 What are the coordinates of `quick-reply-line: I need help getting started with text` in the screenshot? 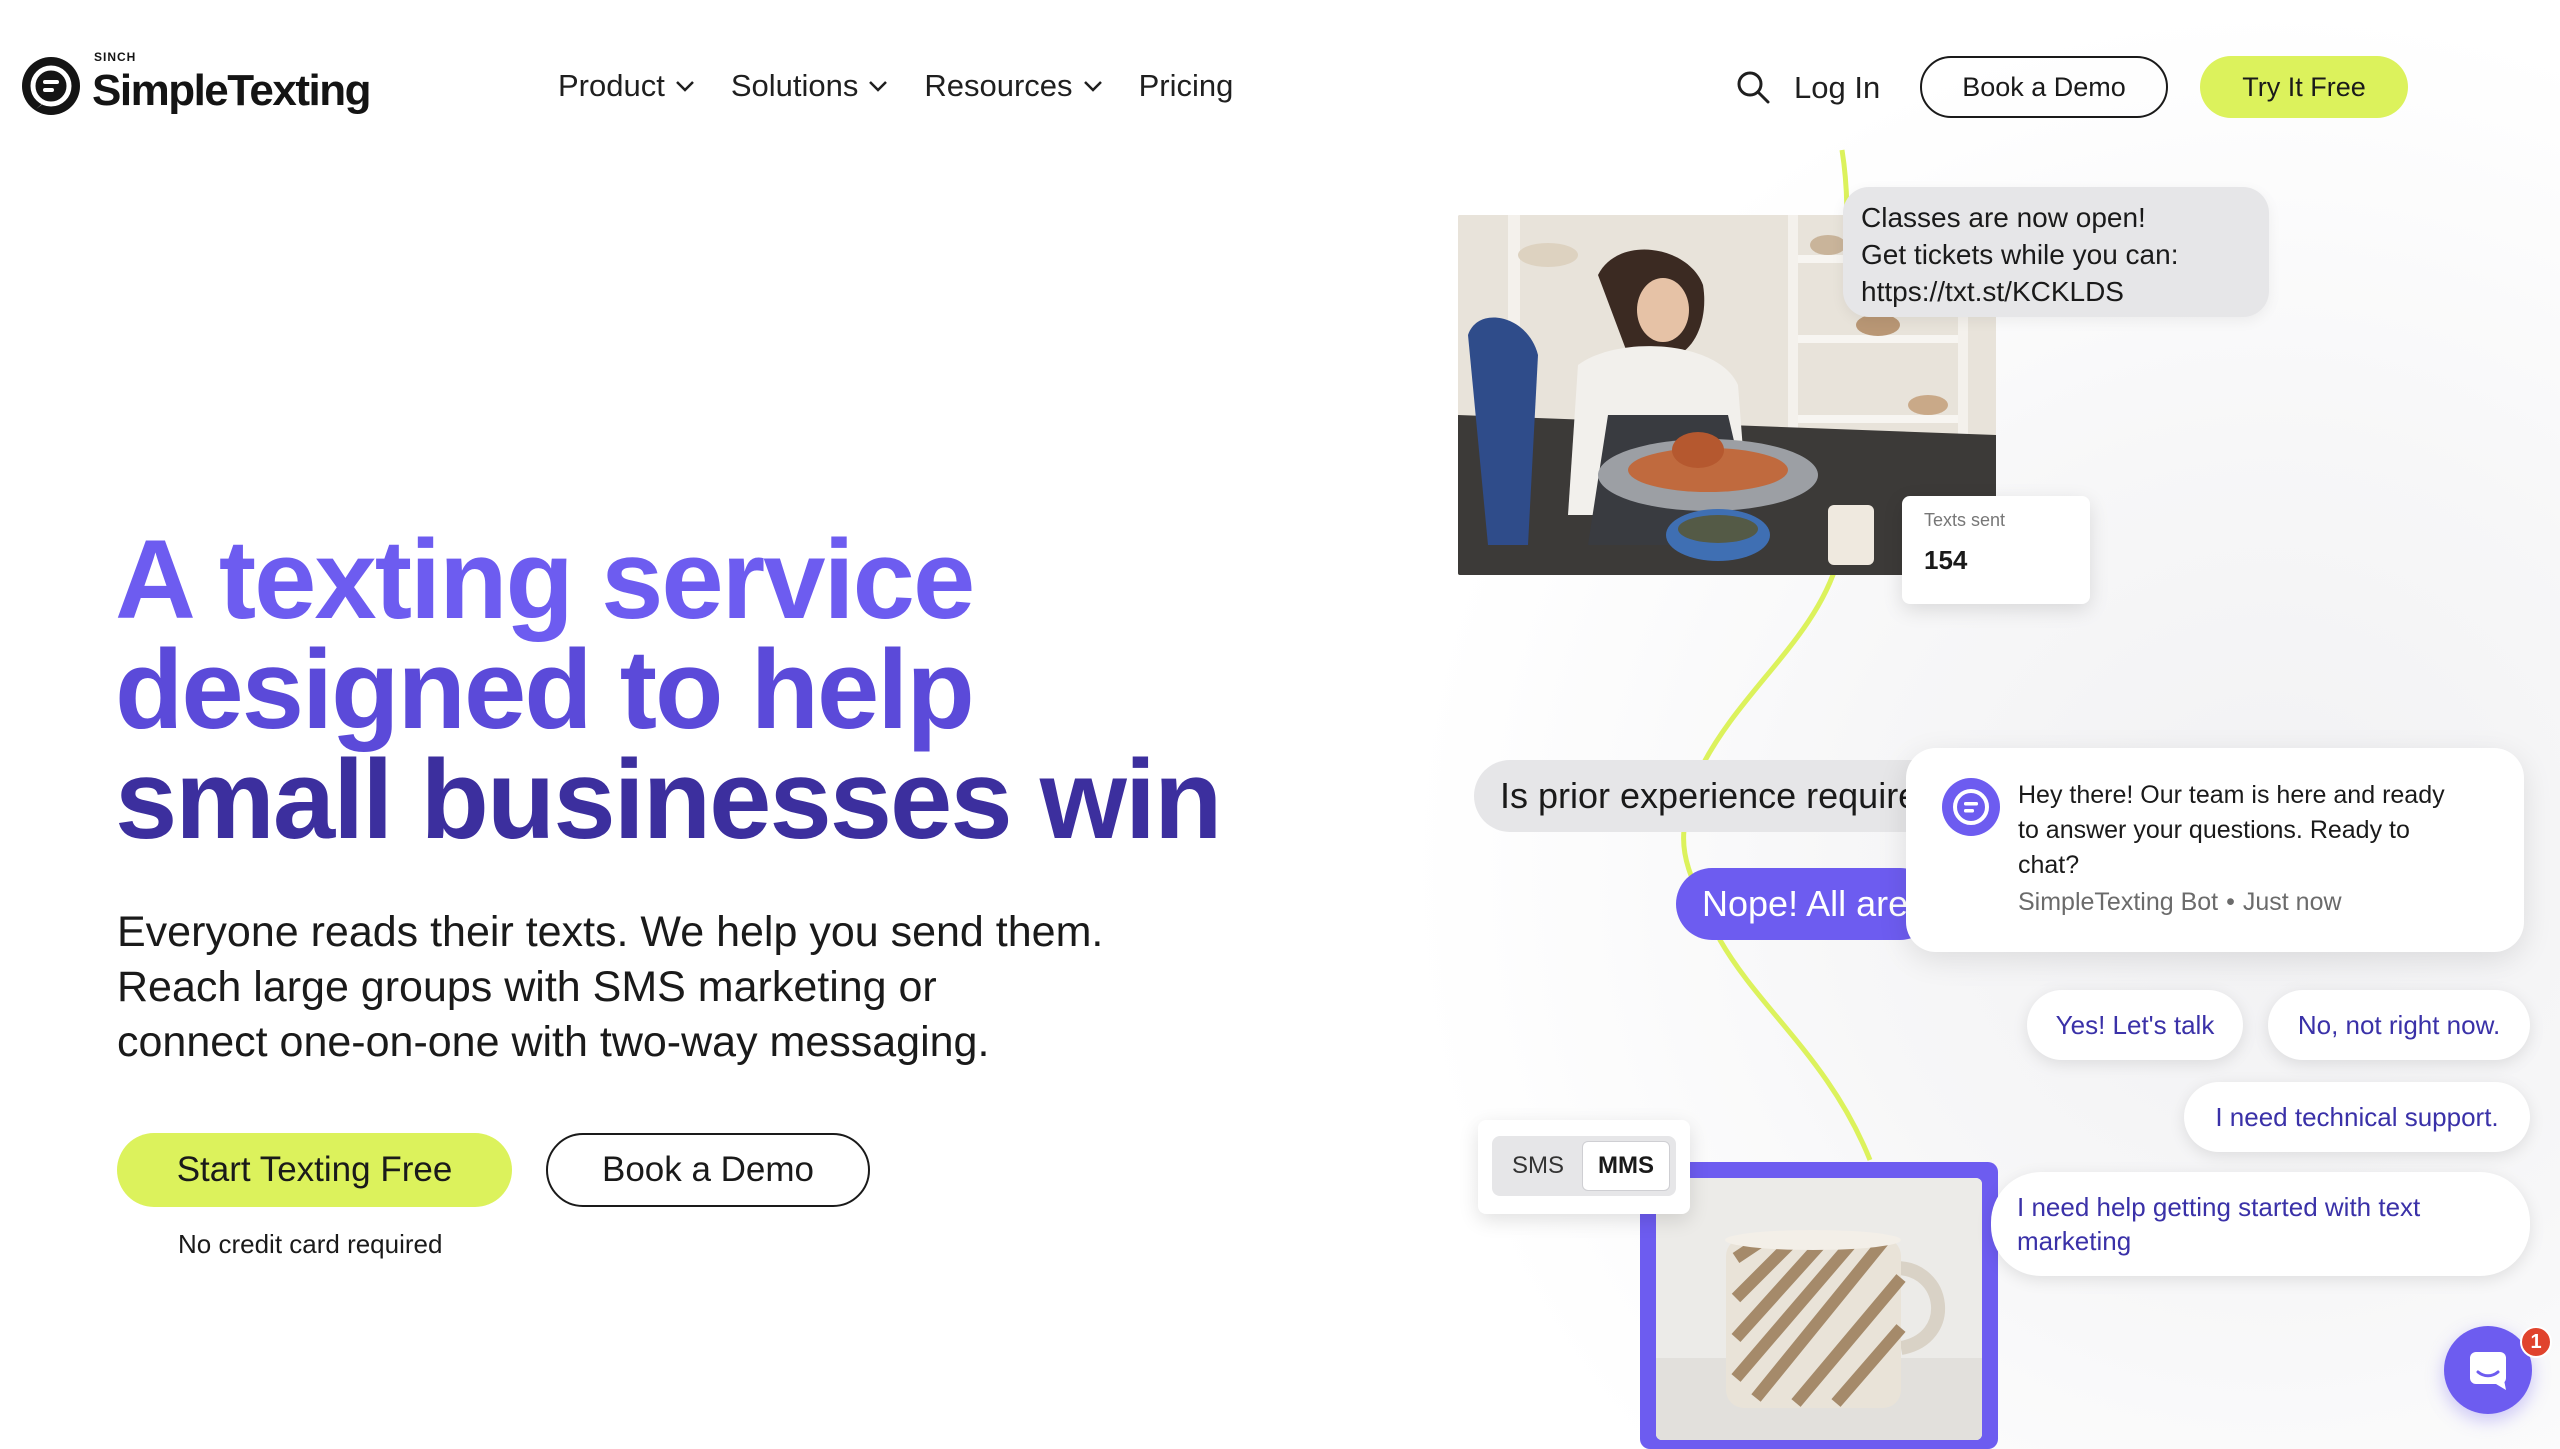 It's located at (2219, 1207).